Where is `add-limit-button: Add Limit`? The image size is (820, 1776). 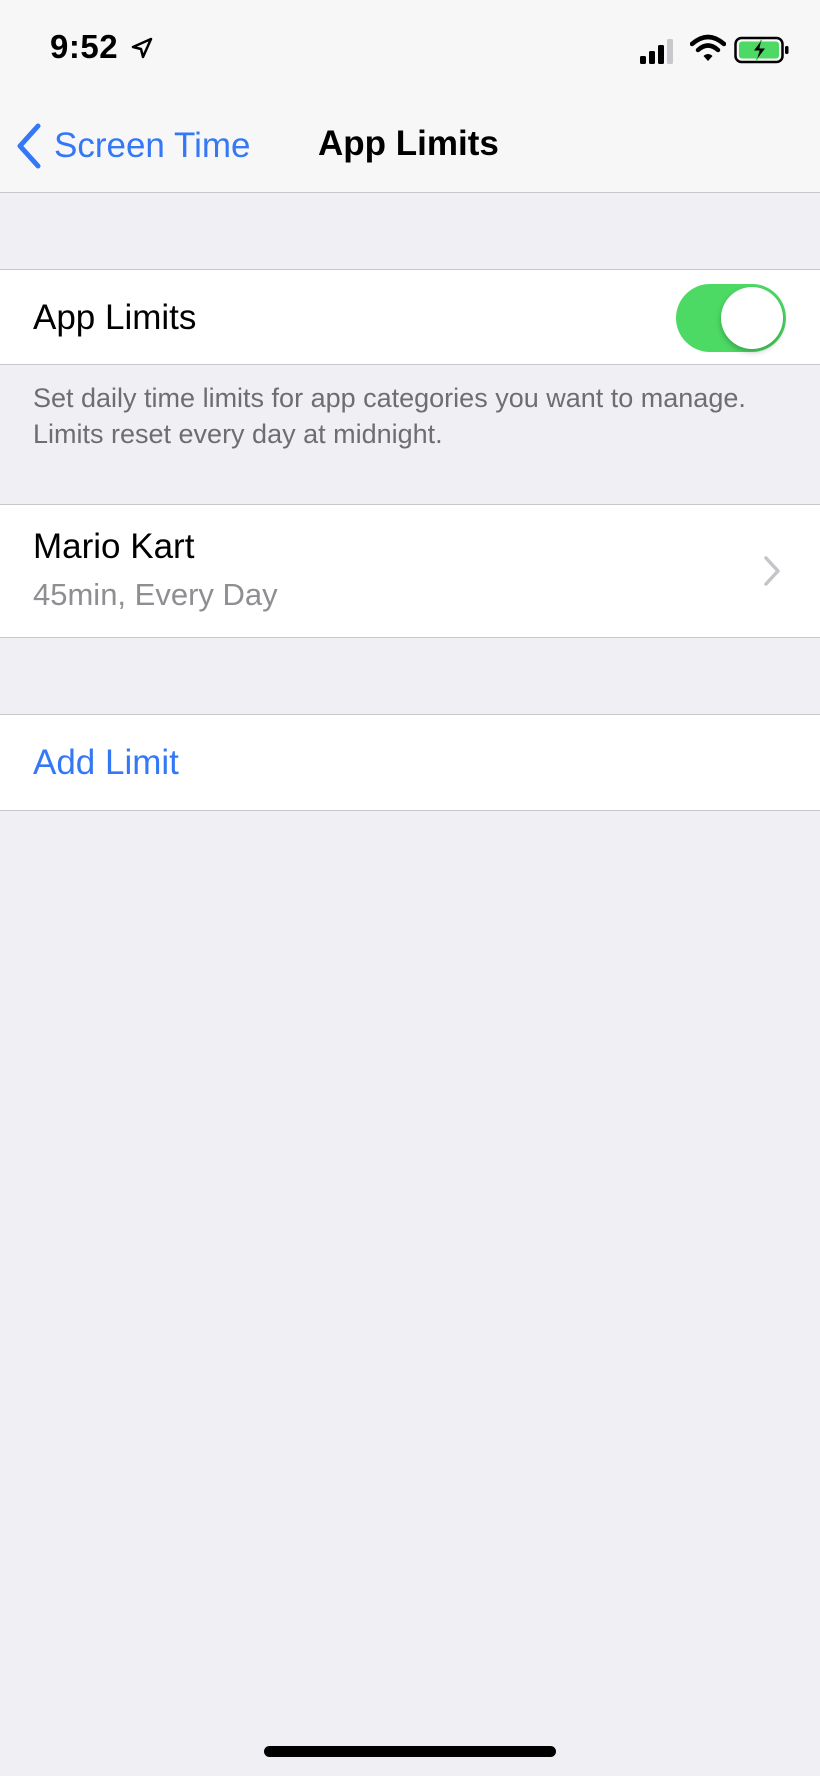
add-limit-button: Add Limit is located at coordinates (106, 763).